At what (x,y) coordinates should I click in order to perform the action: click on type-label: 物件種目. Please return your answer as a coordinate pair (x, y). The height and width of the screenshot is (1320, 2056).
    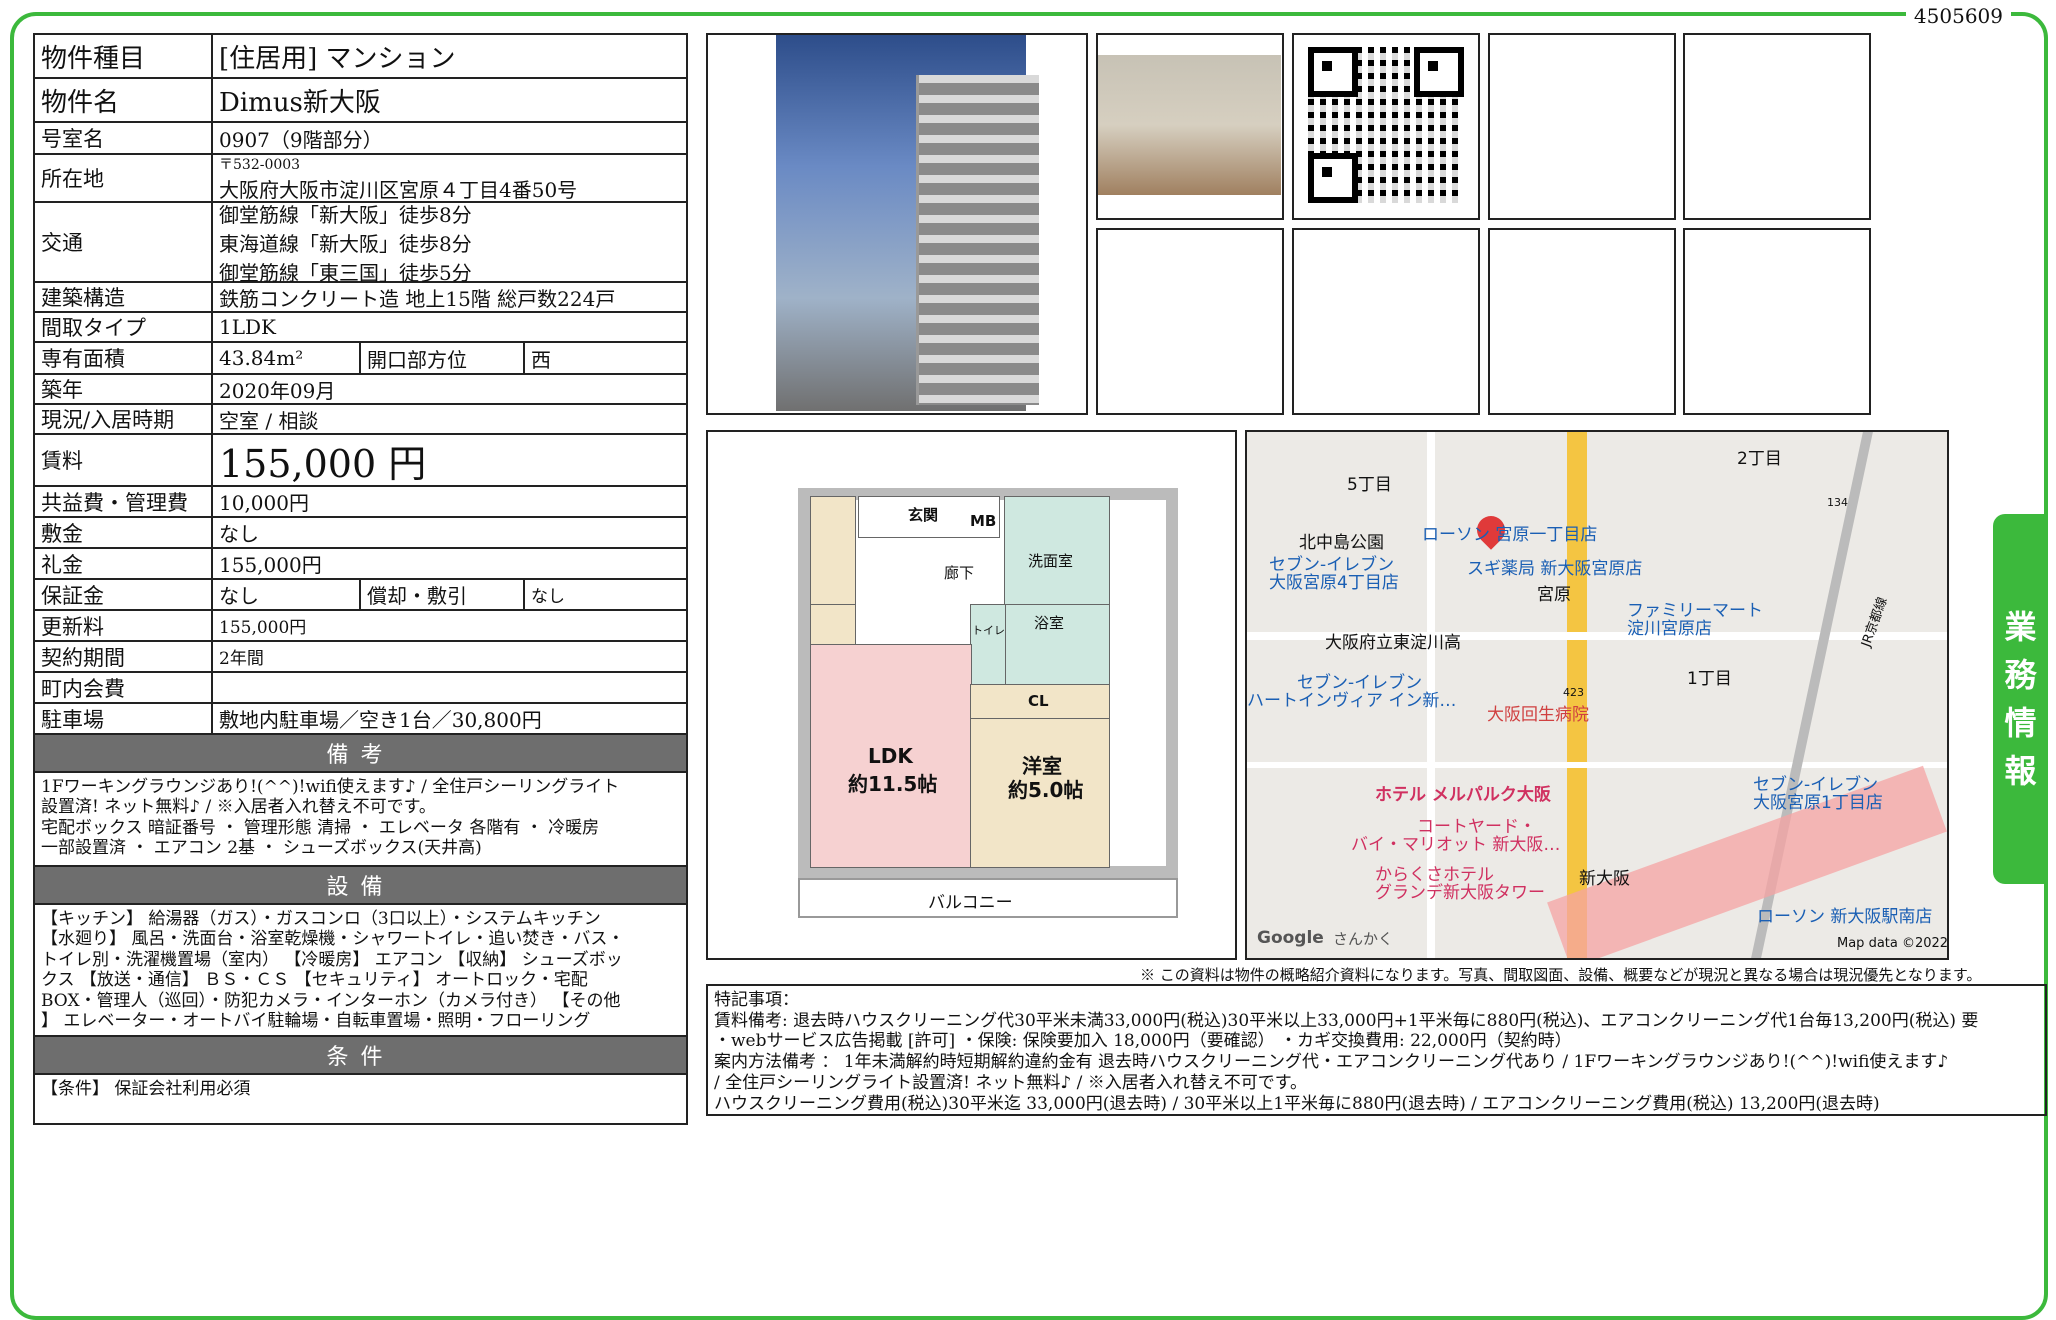
    Looking at the image, I should click on (124, 56).